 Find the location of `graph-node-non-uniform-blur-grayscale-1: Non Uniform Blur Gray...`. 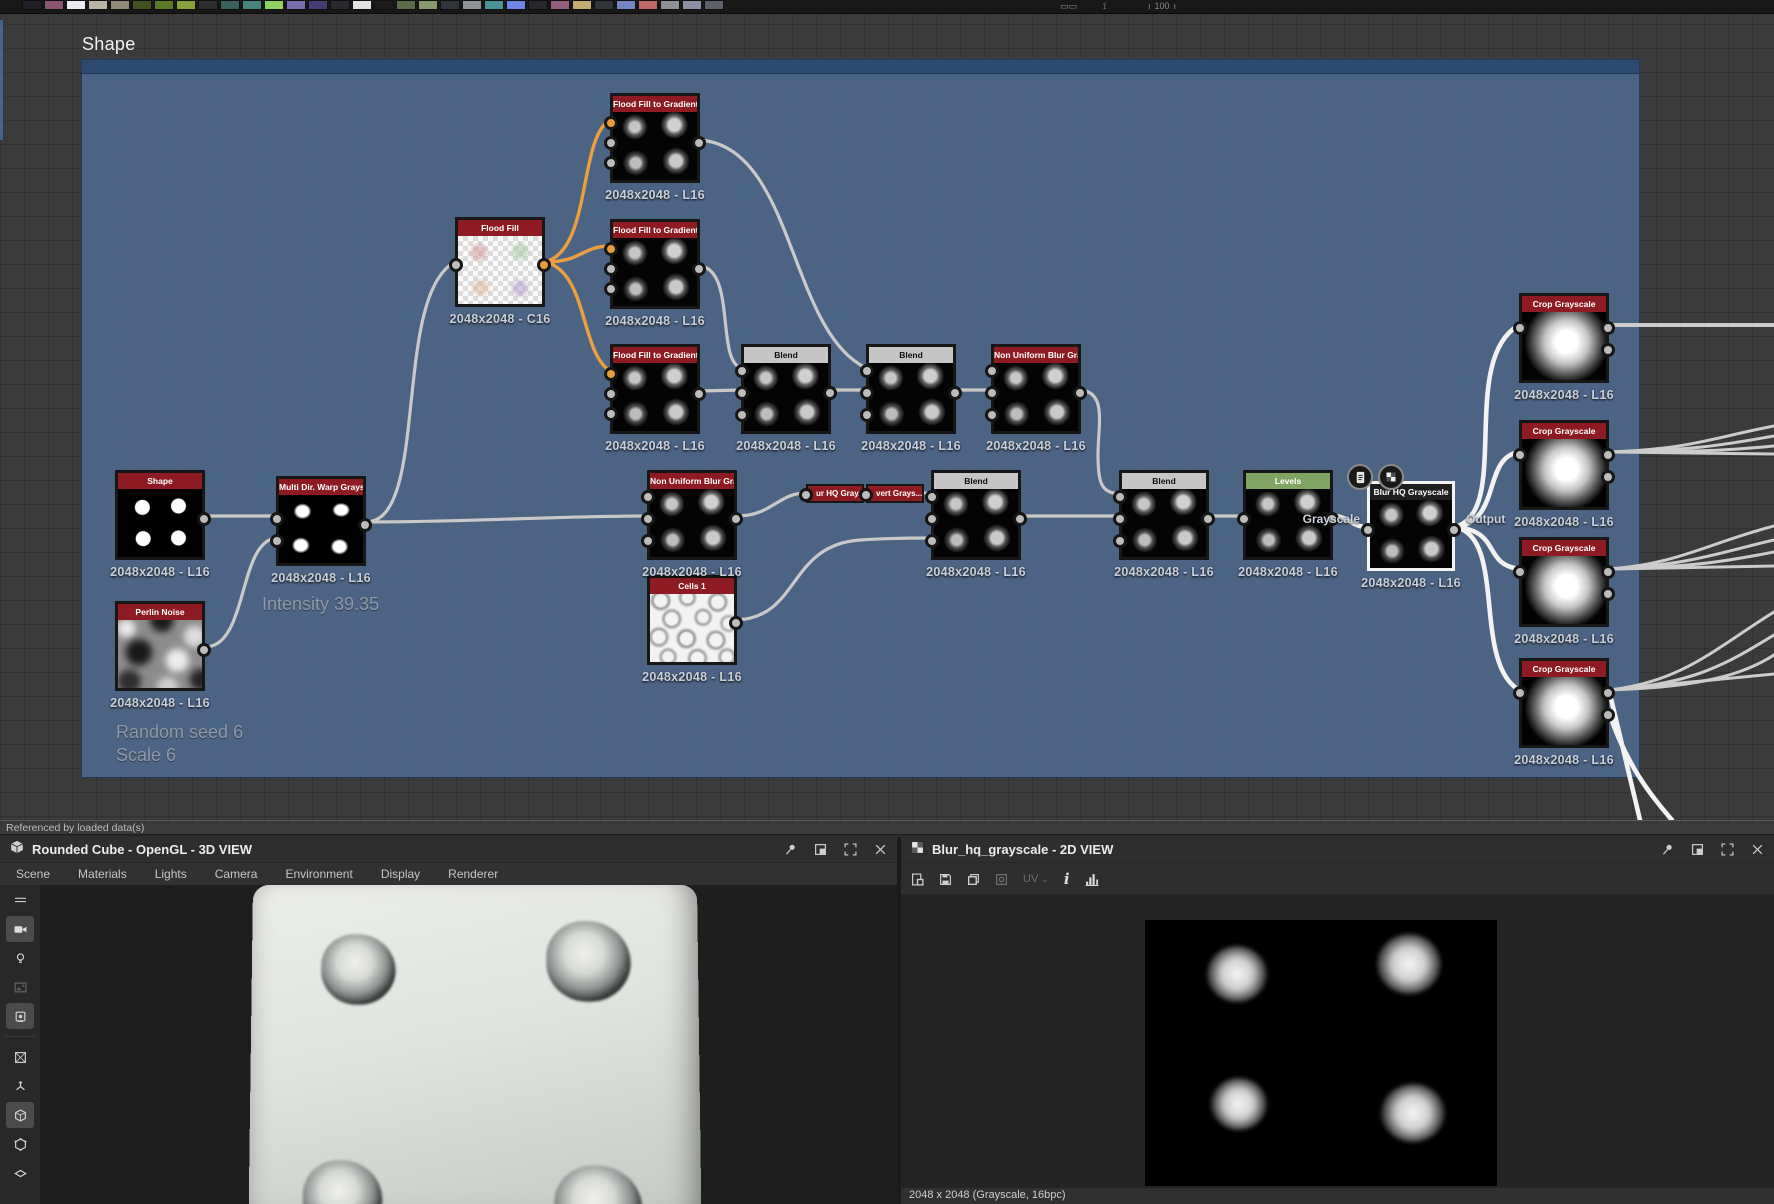

graph-node-non-uniform-blur-grayscale-1: Non Uniform Blur Gray... is located at coordinates (1036, 389).